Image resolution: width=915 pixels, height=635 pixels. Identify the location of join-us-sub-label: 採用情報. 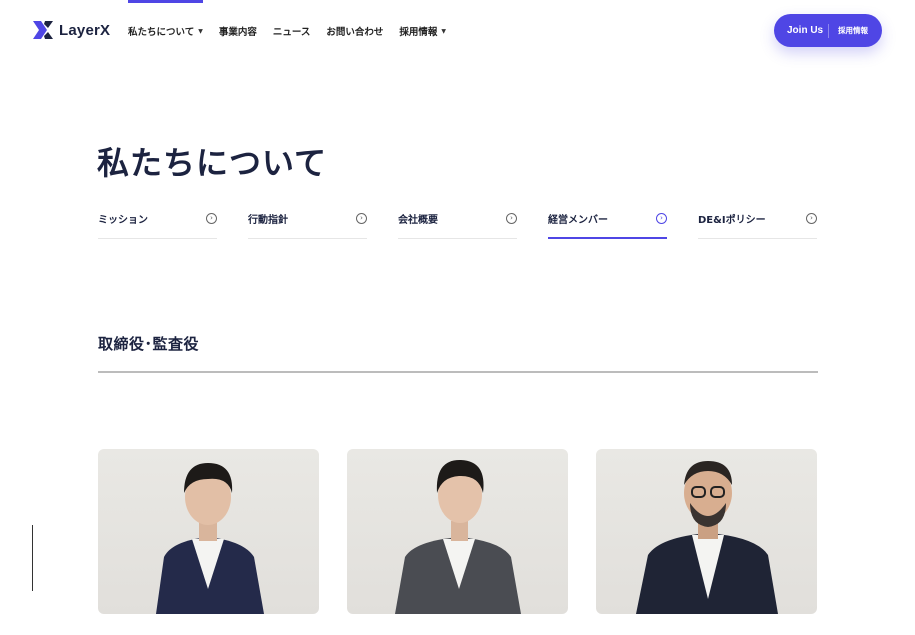
(853, 30).